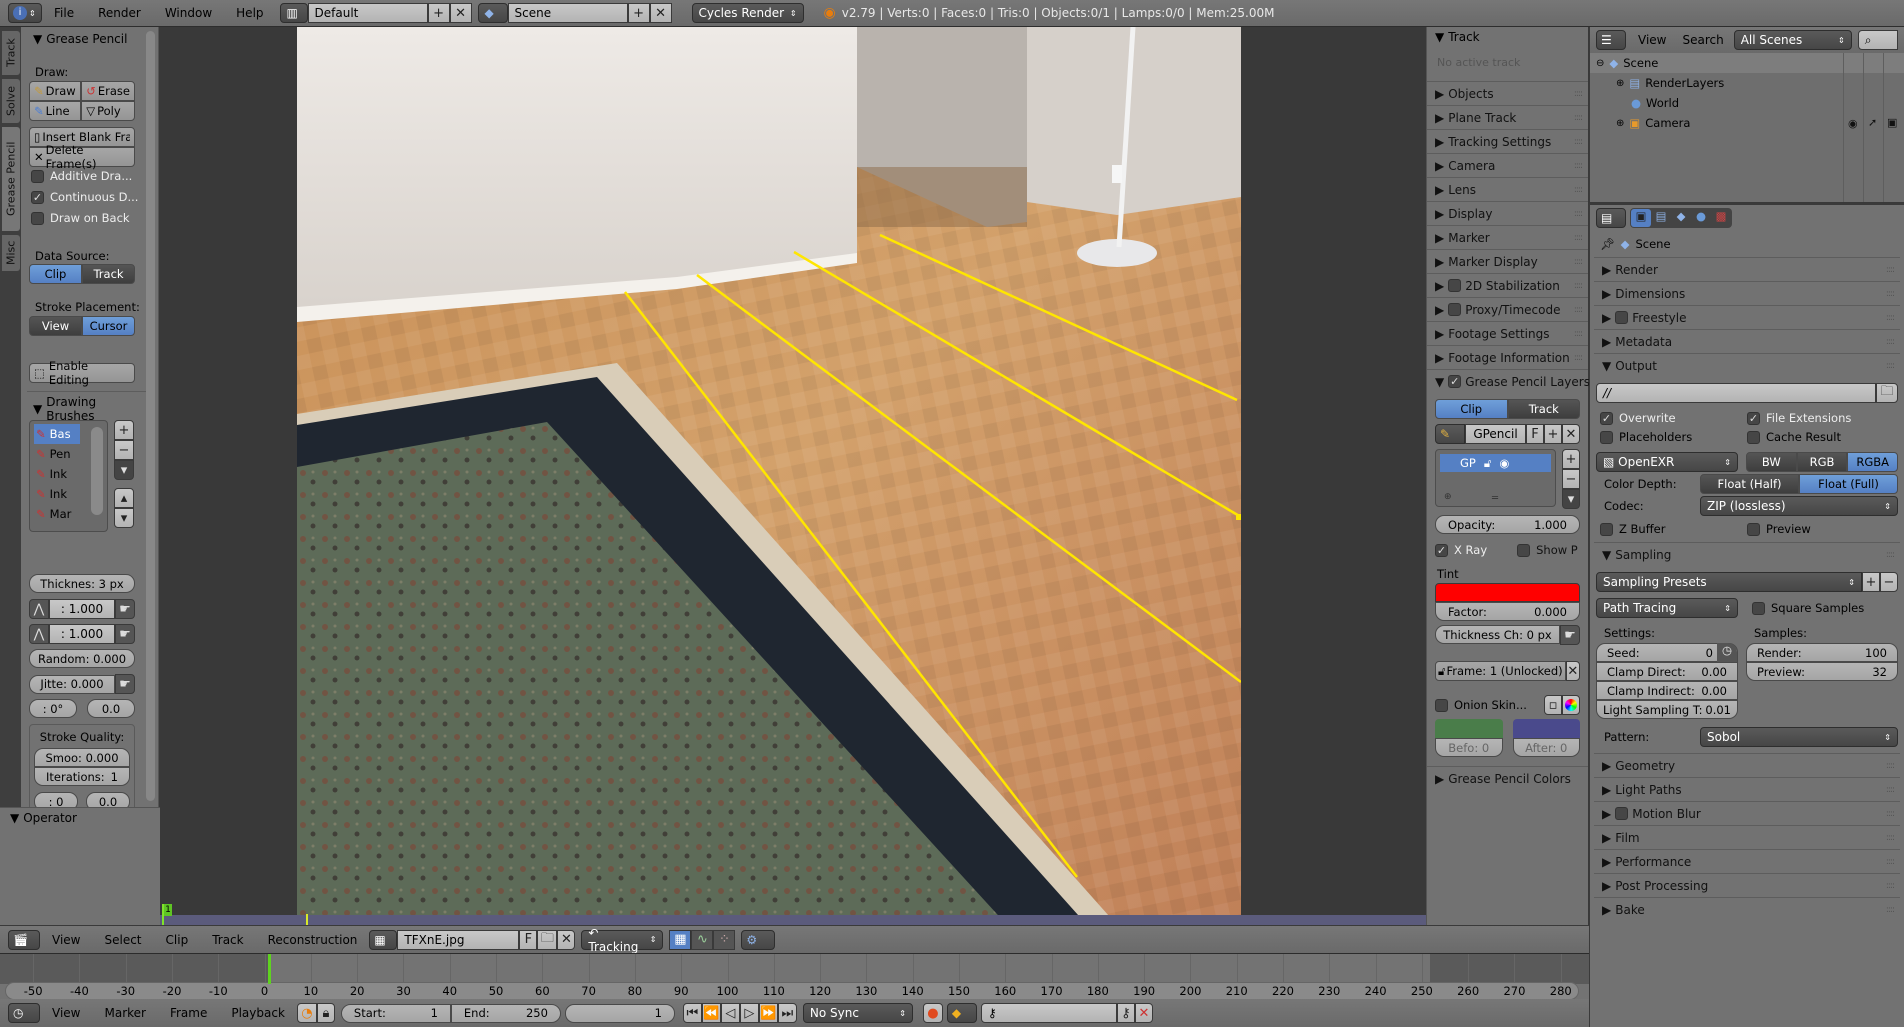 This screenshot has height=1027, width=1904. What do you see at coordinates (1820, 529) in the screenshot?
I see `preview-checkbox: Preview` at bounding box center [1820, 529].